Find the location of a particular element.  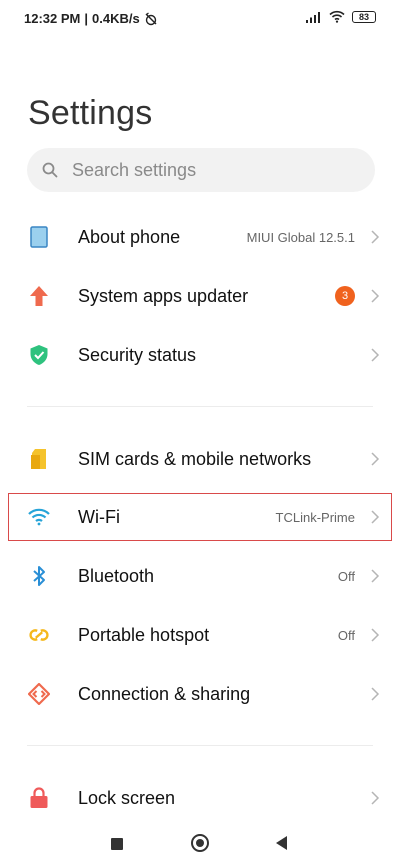

battery-indicator: 83 is located at coordinates (364, 16).